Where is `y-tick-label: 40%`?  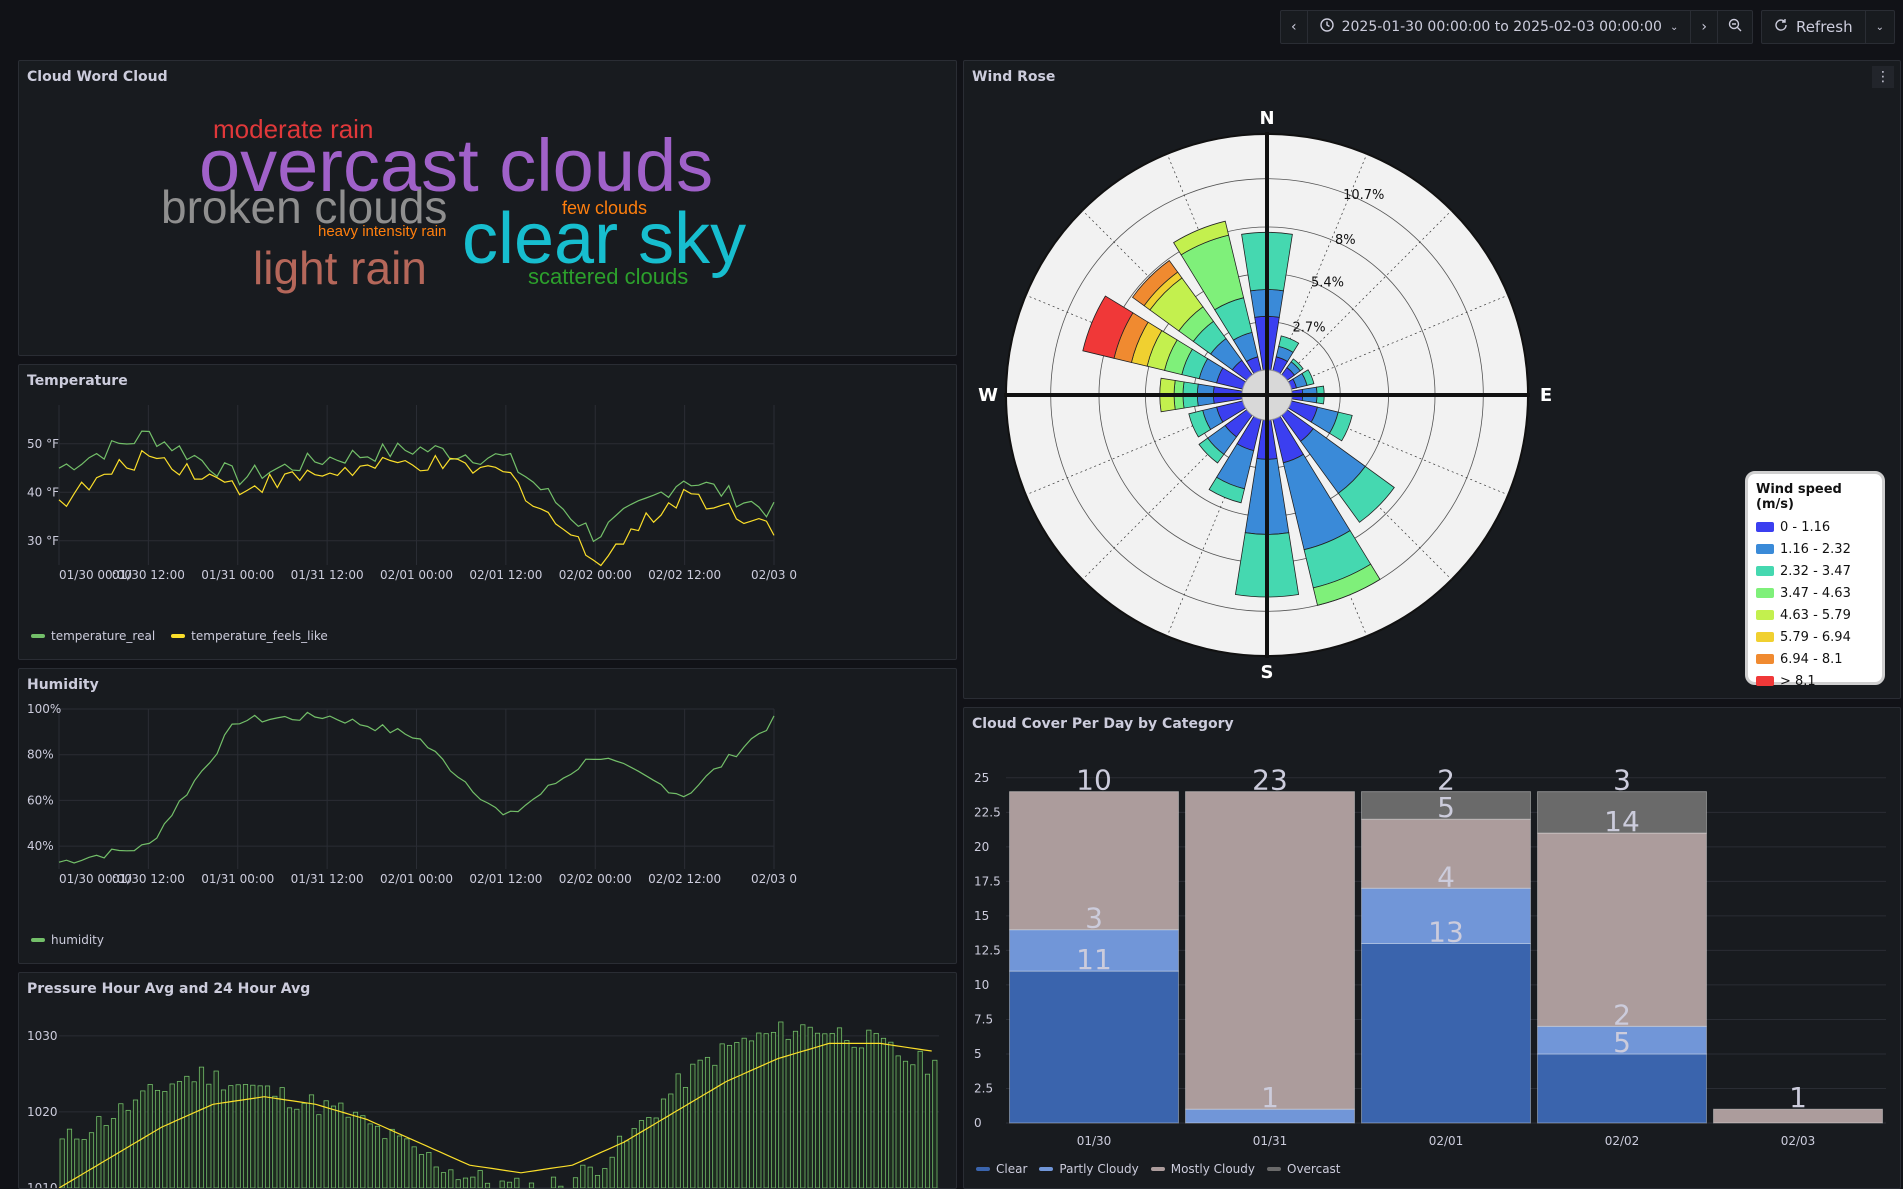 y-tick-label: 40% is located at coordinates (40, 846).